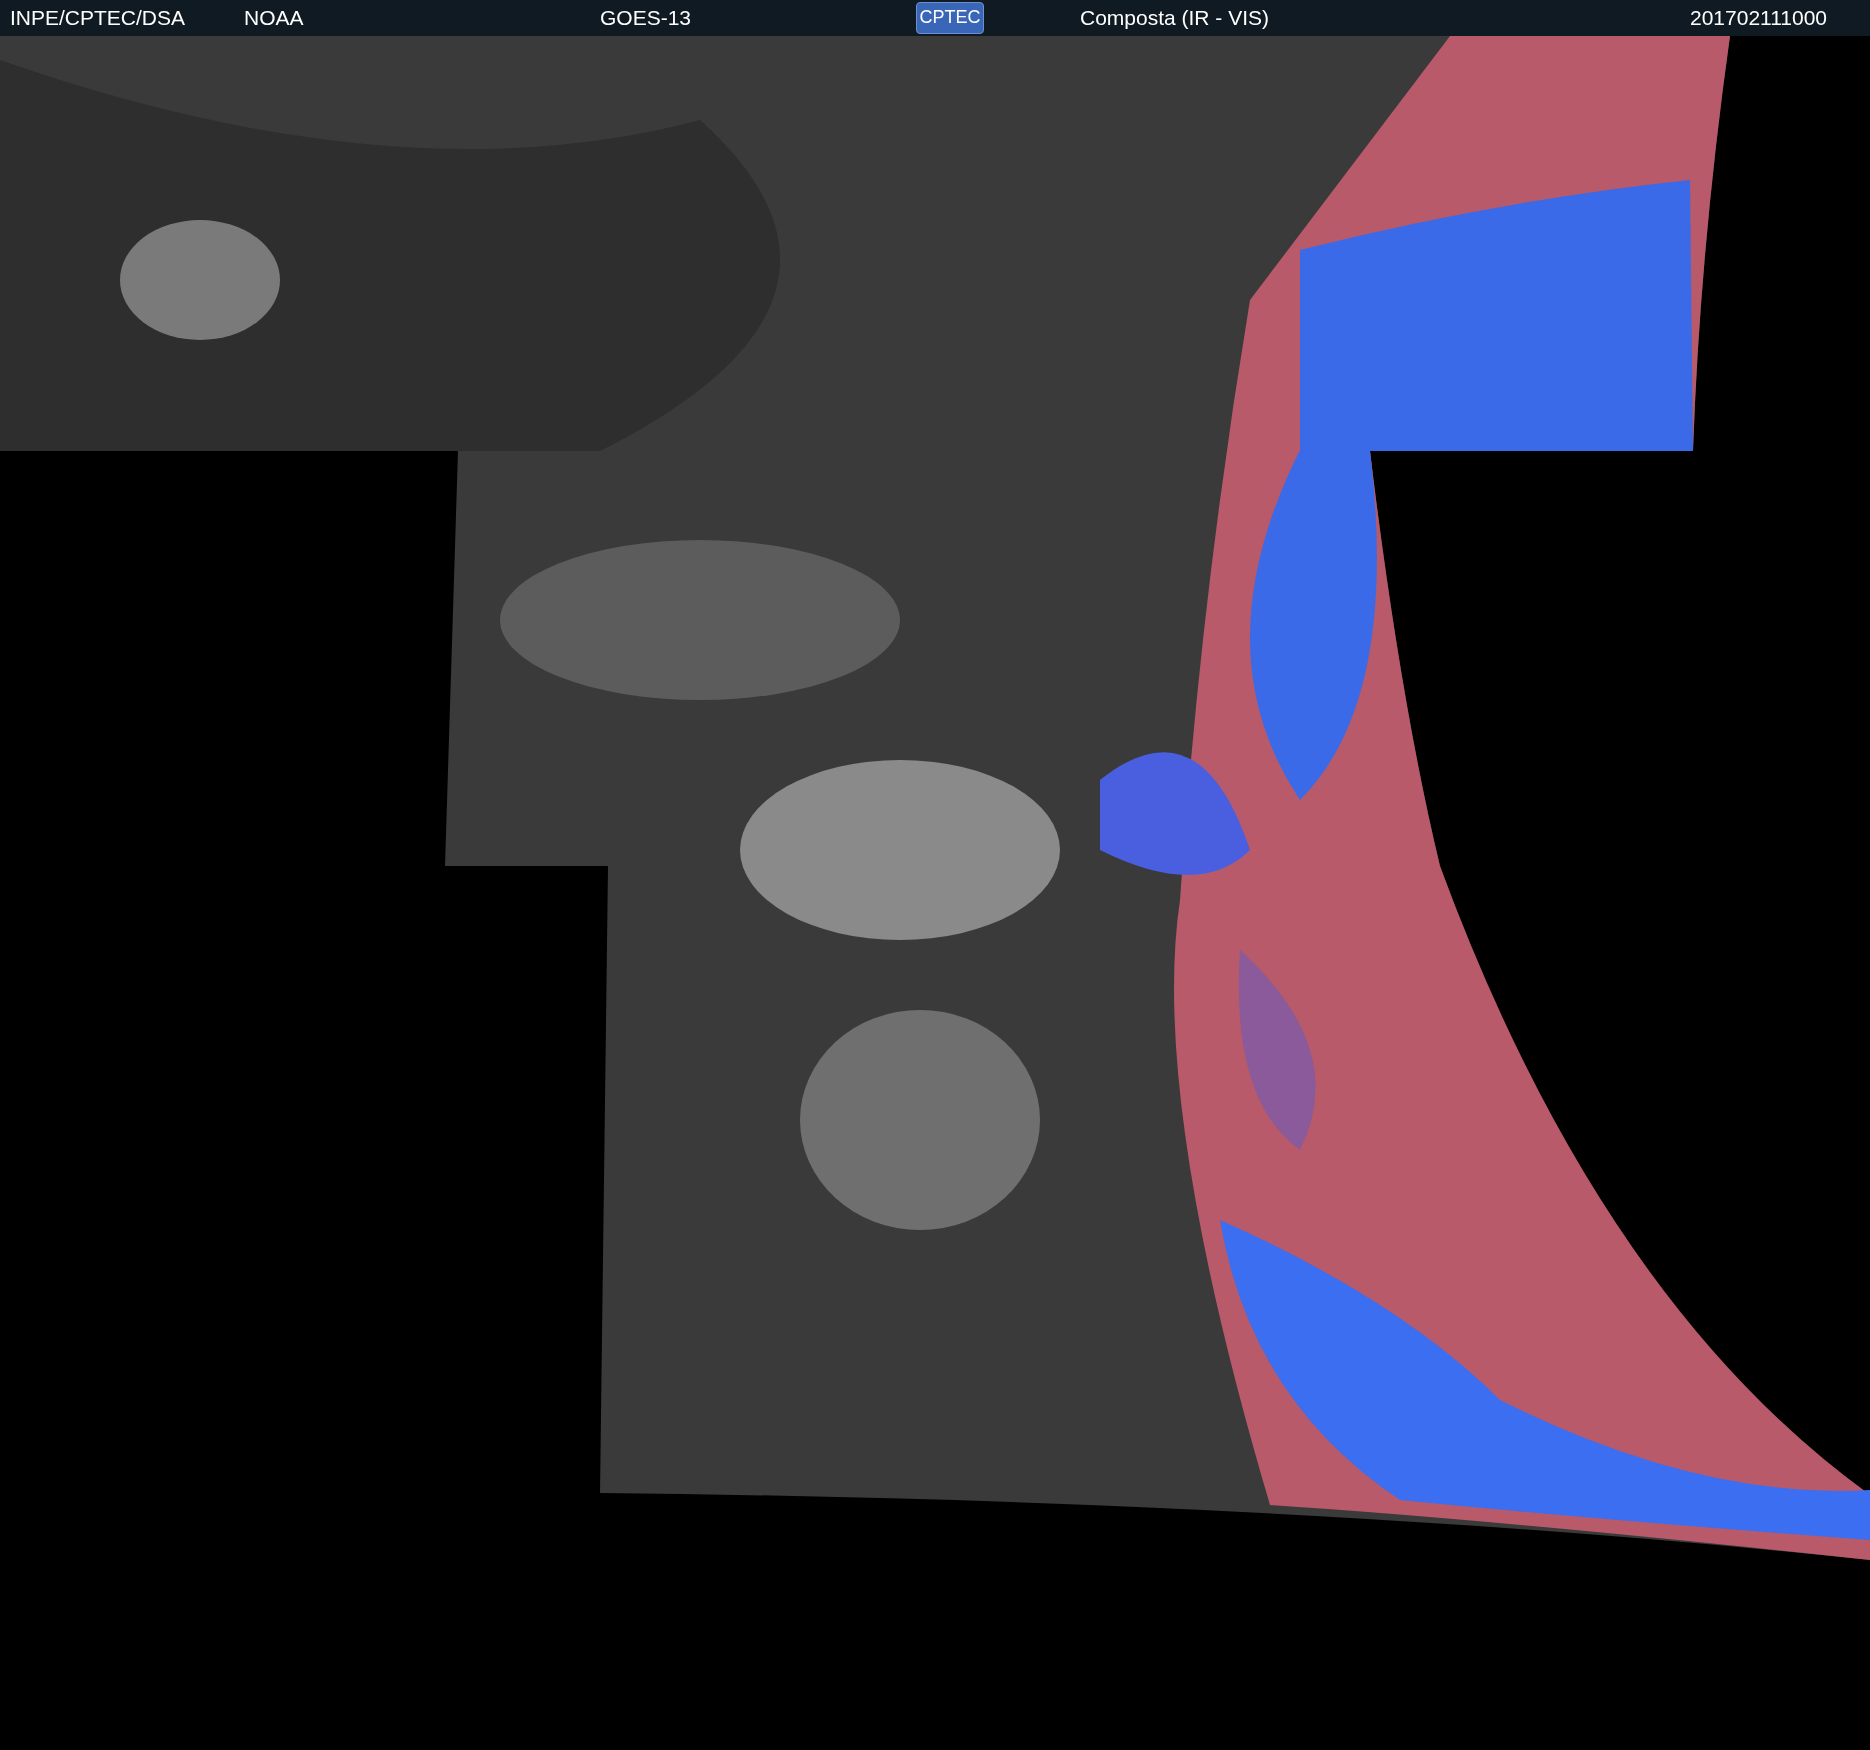  I want to click on source-label: NOAA, so click(274, 18).